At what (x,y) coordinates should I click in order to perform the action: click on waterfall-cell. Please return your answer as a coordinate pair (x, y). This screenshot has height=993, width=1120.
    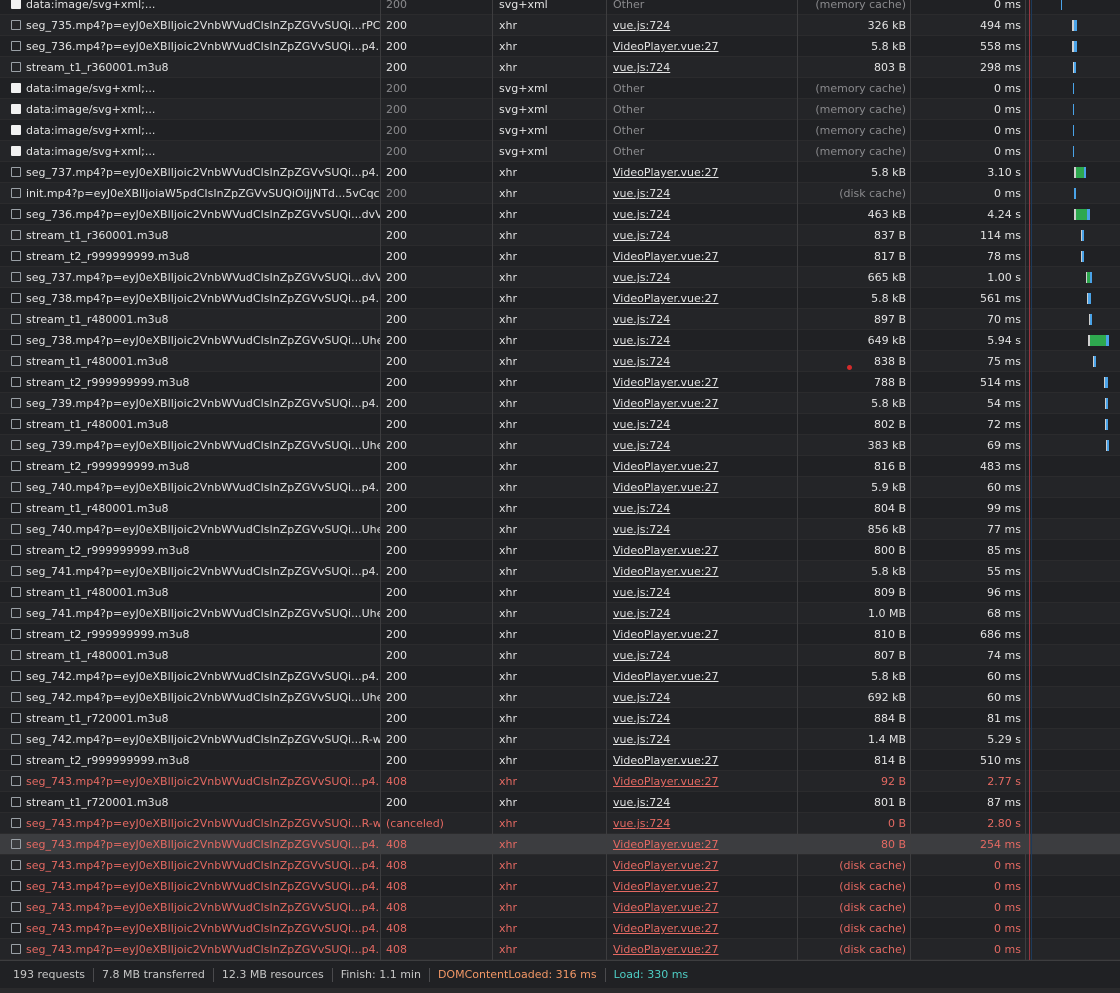
    Looking at the image, I should click on (1073, 949).